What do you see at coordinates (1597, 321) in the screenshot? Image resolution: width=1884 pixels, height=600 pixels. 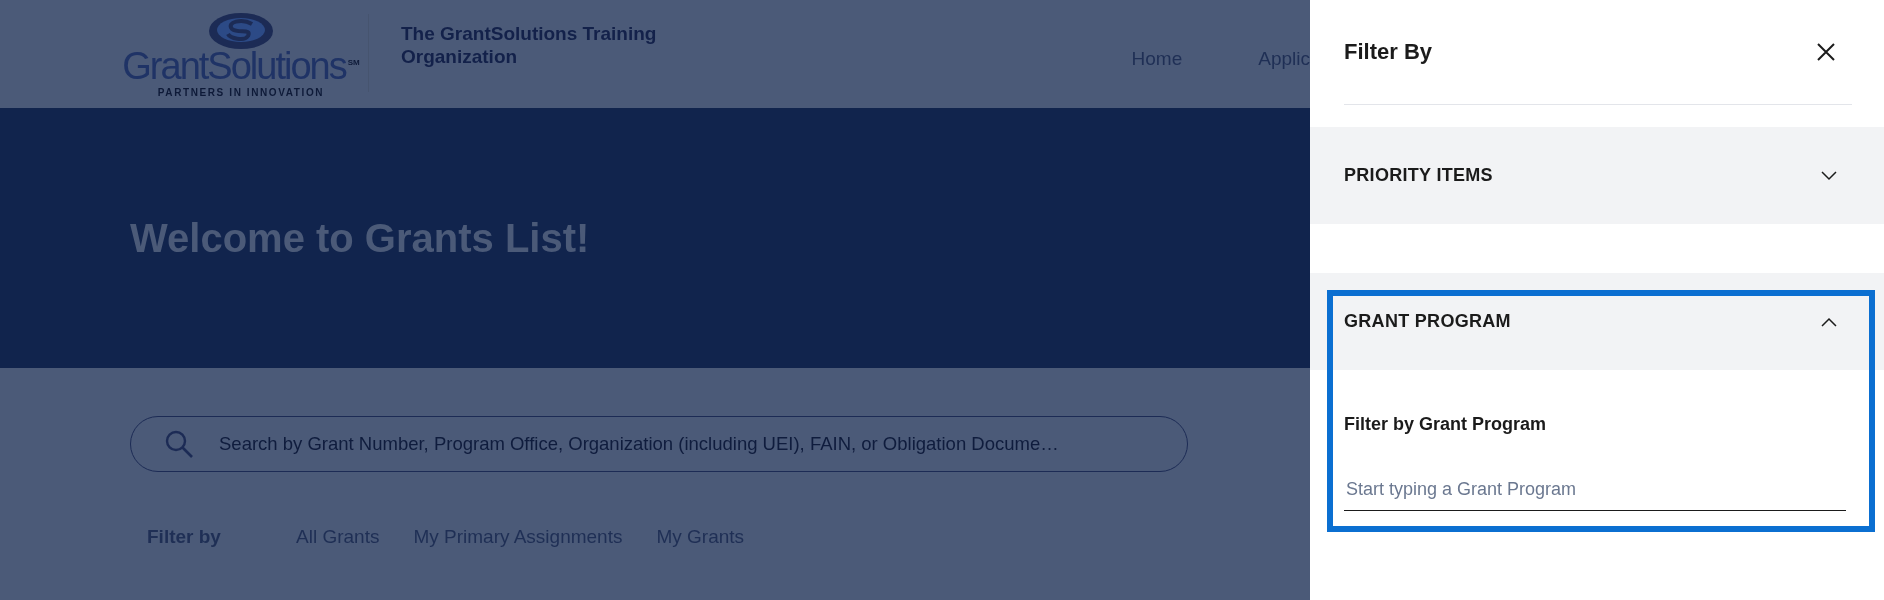 I see `accordion-header: GRANT PROGRAM` at bounding box center [1597, 321].